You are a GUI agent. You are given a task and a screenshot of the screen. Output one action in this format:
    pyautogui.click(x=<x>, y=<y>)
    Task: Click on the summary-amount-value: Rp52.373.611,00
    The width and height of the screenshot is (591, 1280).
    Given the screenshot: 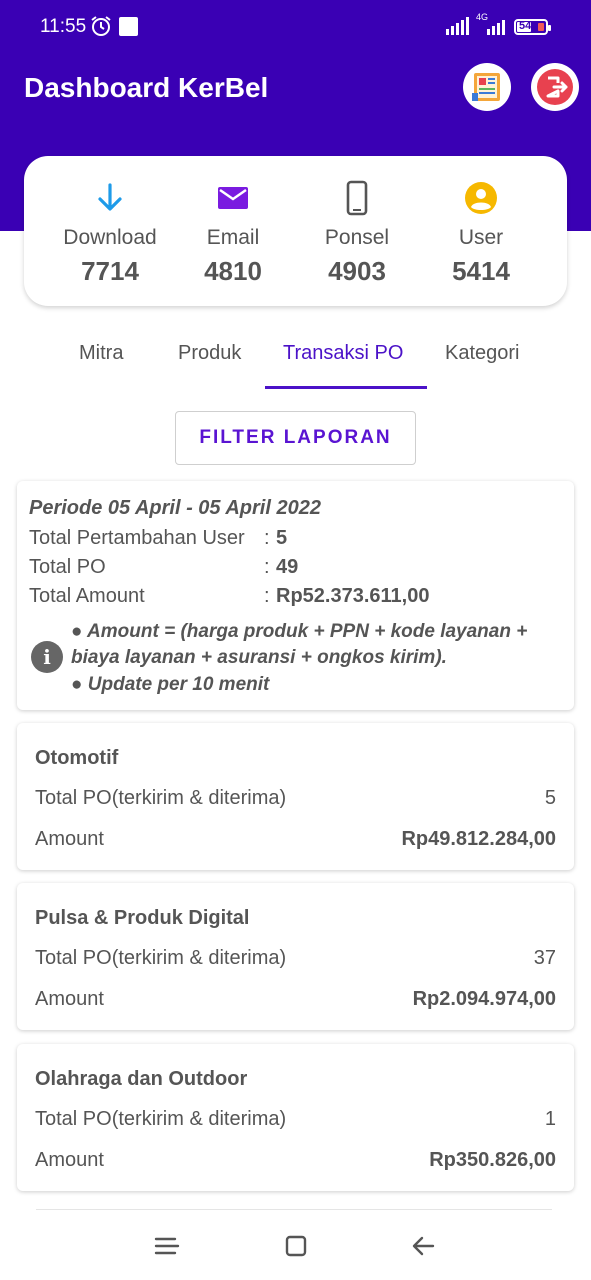 What is the action you would take?
    pyautogui.click(x=353, y=596)
    